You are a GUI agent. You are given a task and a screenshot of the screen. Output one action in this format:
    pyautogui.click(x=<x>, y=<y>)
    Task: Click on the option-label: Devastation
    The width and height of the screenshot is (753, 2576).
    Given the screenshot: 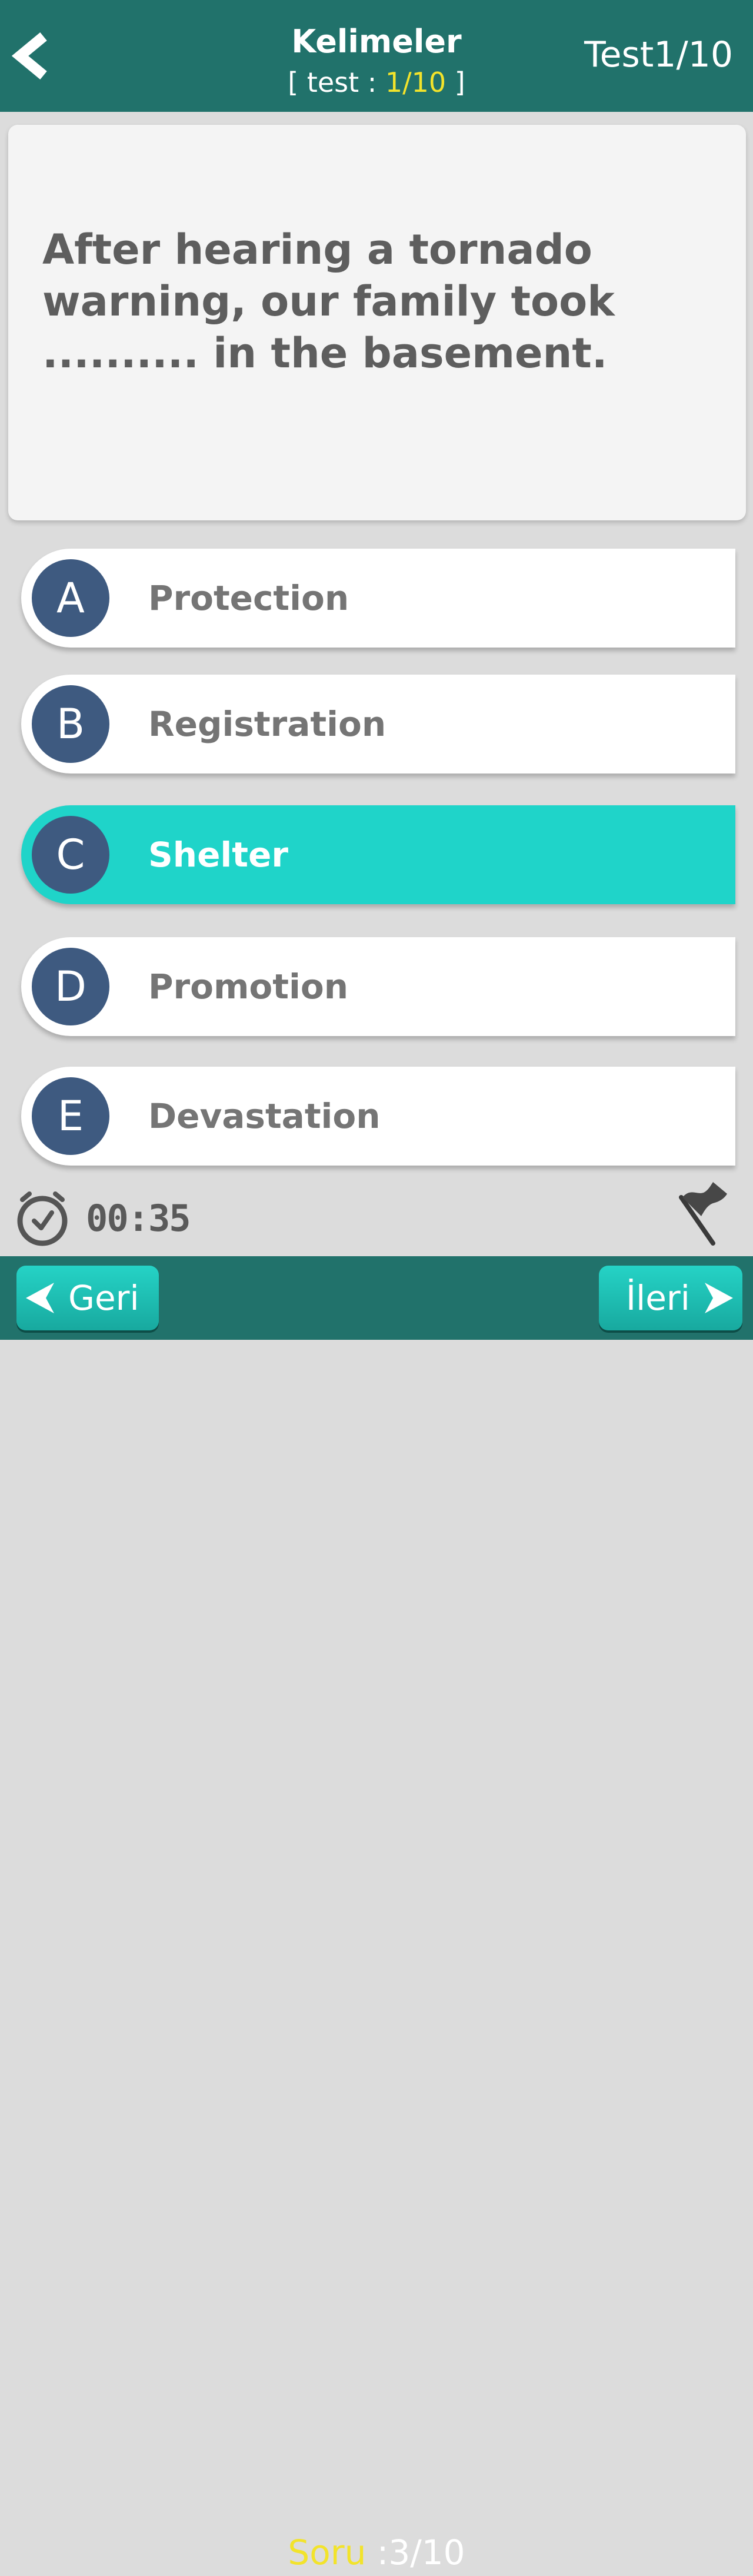 What is the action you would take?
    pyautogui.click(x=264, y=1116)
    